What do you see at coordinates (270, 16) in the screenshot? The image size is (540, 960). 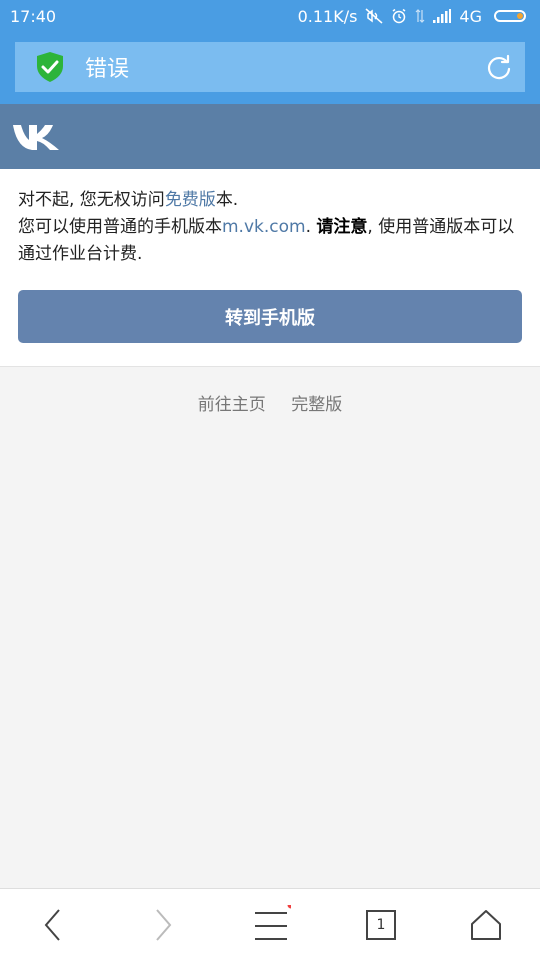 I see `status-bar: 17:40 0.11K/s 4G` at bounding box center [270, 16].